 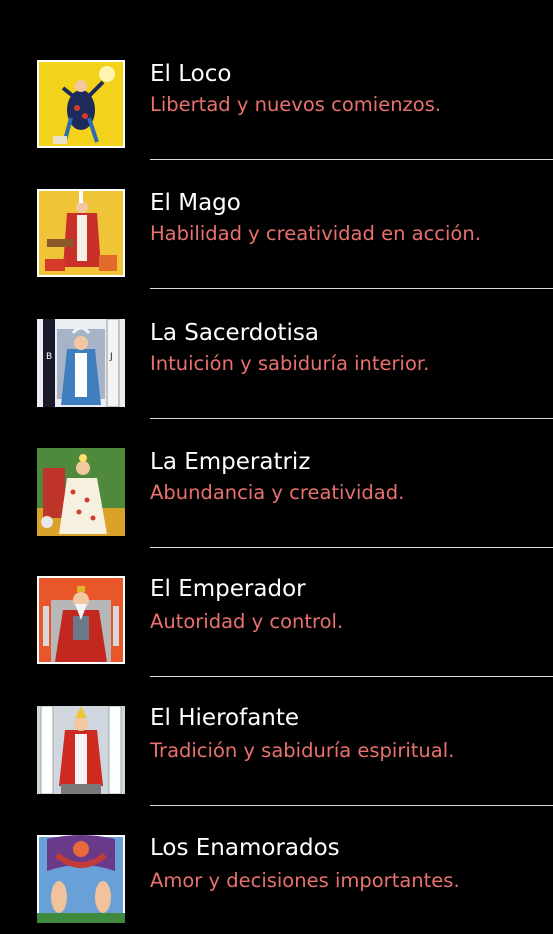 I want to click on card-title: El Mago, so click(x=195, y=203).